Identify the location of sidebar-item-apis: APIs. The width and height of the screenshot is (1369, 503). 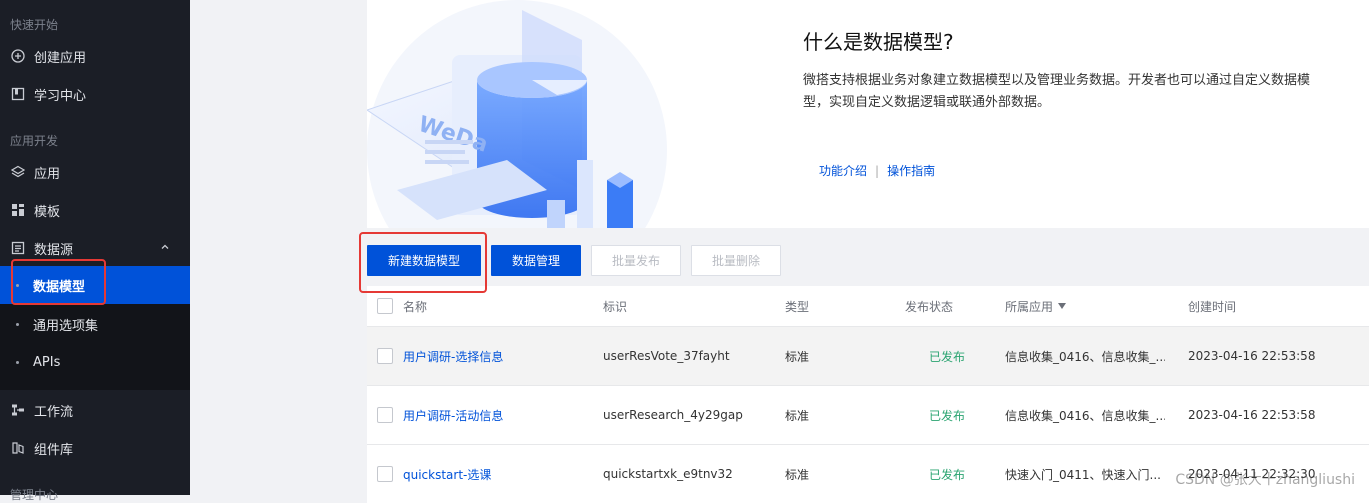
(95, 362).